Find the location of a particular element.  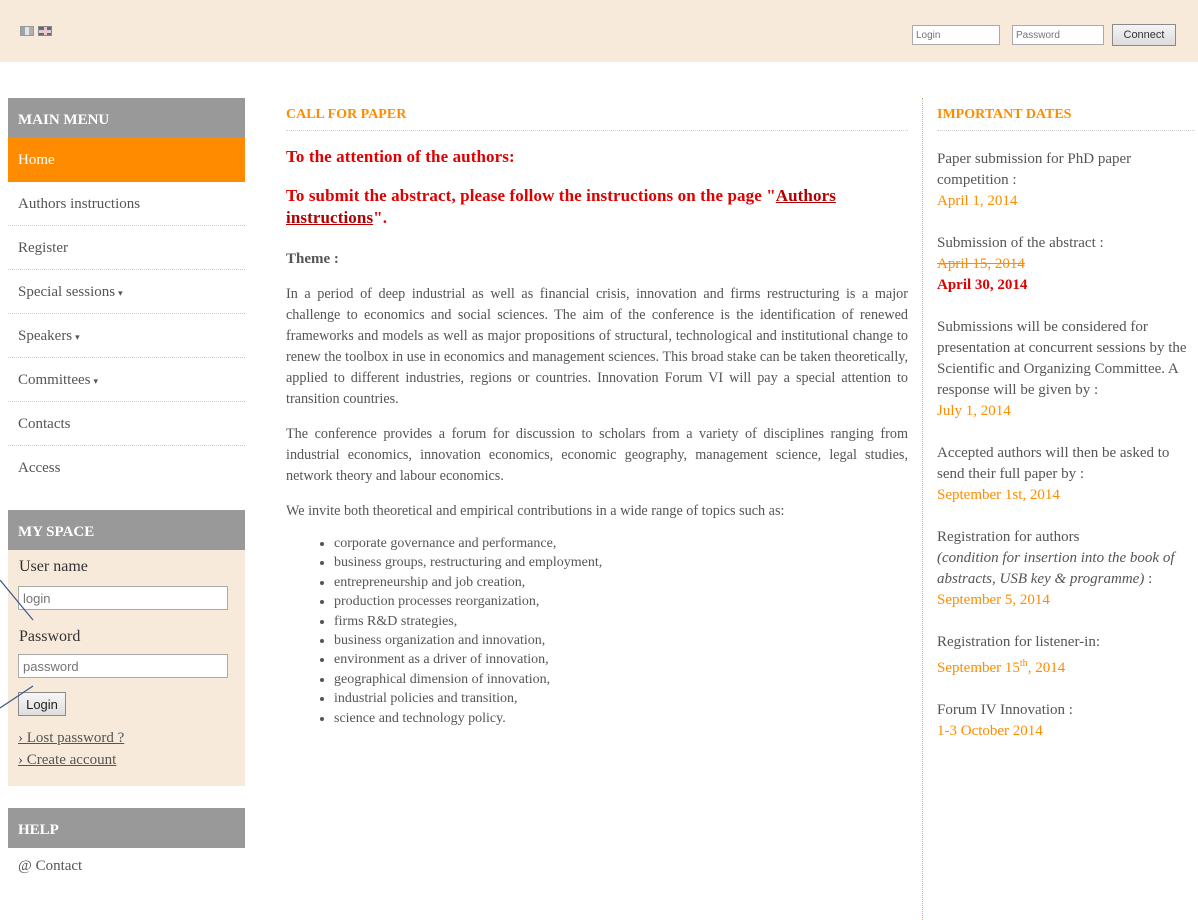

sidebar-item-register: Register is located at coordinates (126, 248).